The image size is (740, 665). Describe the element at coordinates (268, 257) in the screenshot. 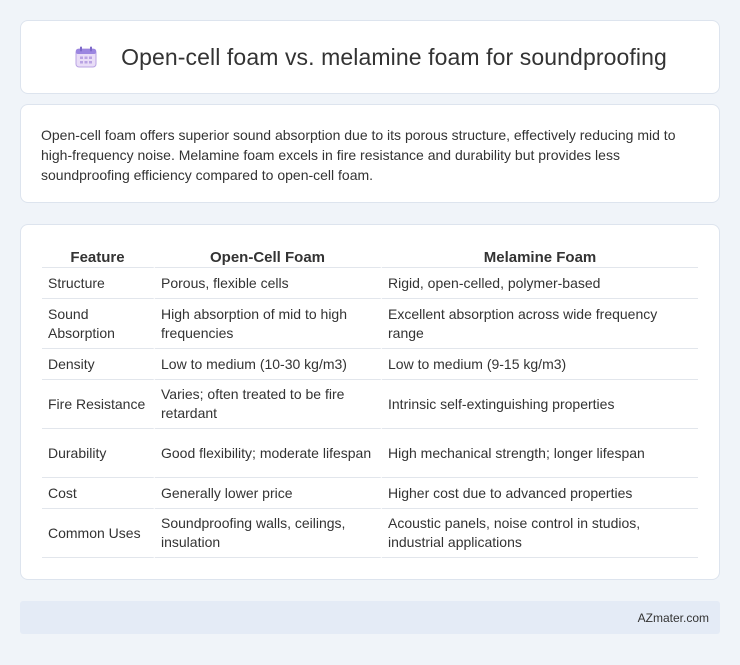

I see `header-open-cell-foam: Open-Cell Foam` at that location.